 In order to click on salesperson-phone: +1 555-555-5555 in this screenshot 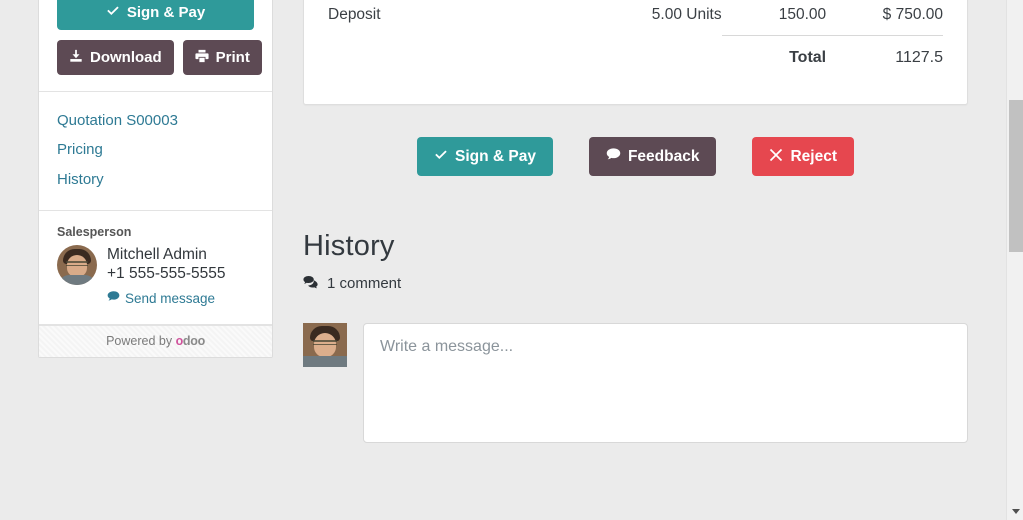, I will do `click(166, 274)`.